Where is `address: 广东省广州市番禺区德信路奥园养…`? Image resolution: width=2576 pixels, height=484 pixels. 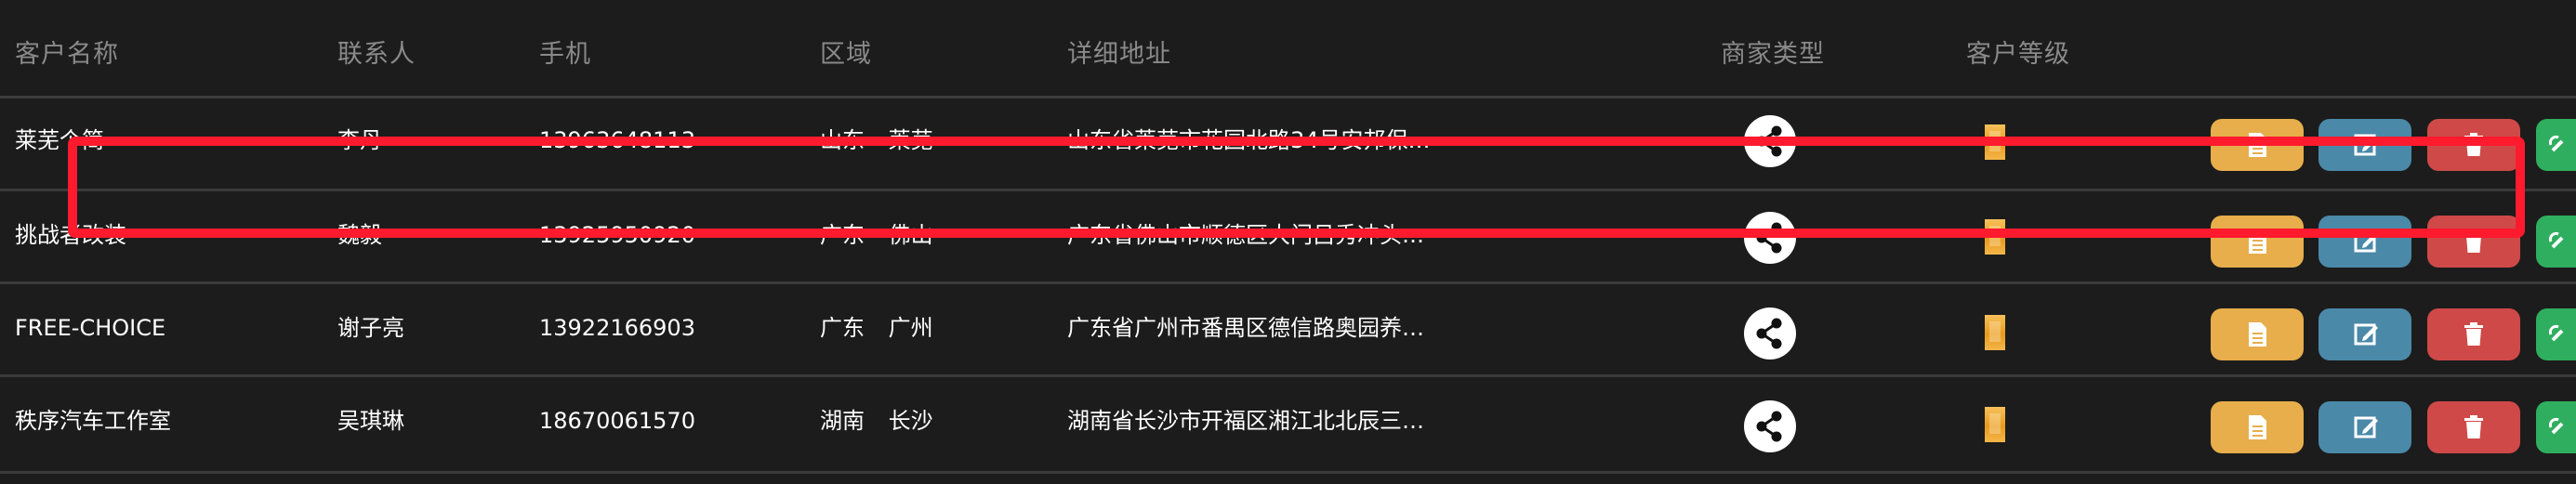 address: 广东省广州市番禺区德信路奥园养… is located at coordinates (1245, 328).